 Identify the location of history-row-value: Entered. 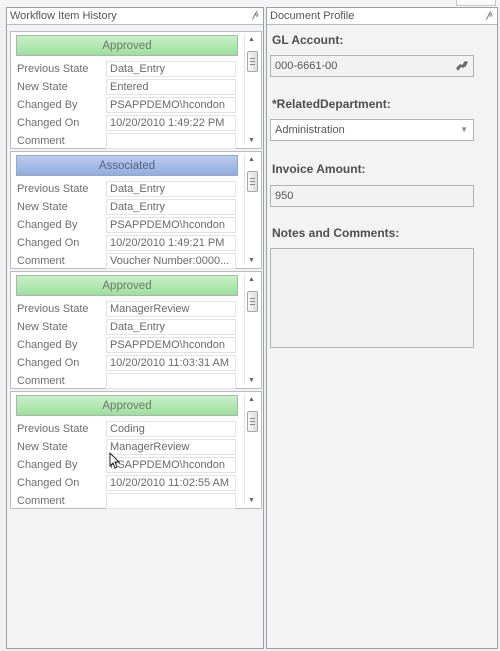
(171, 87).